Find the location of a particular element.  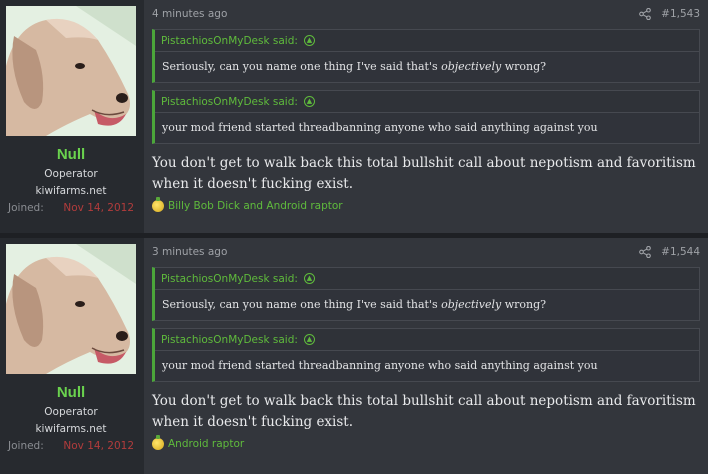

reaction-users: Billy Bob Dick and Android raptor is located at coordinates (255, 206).